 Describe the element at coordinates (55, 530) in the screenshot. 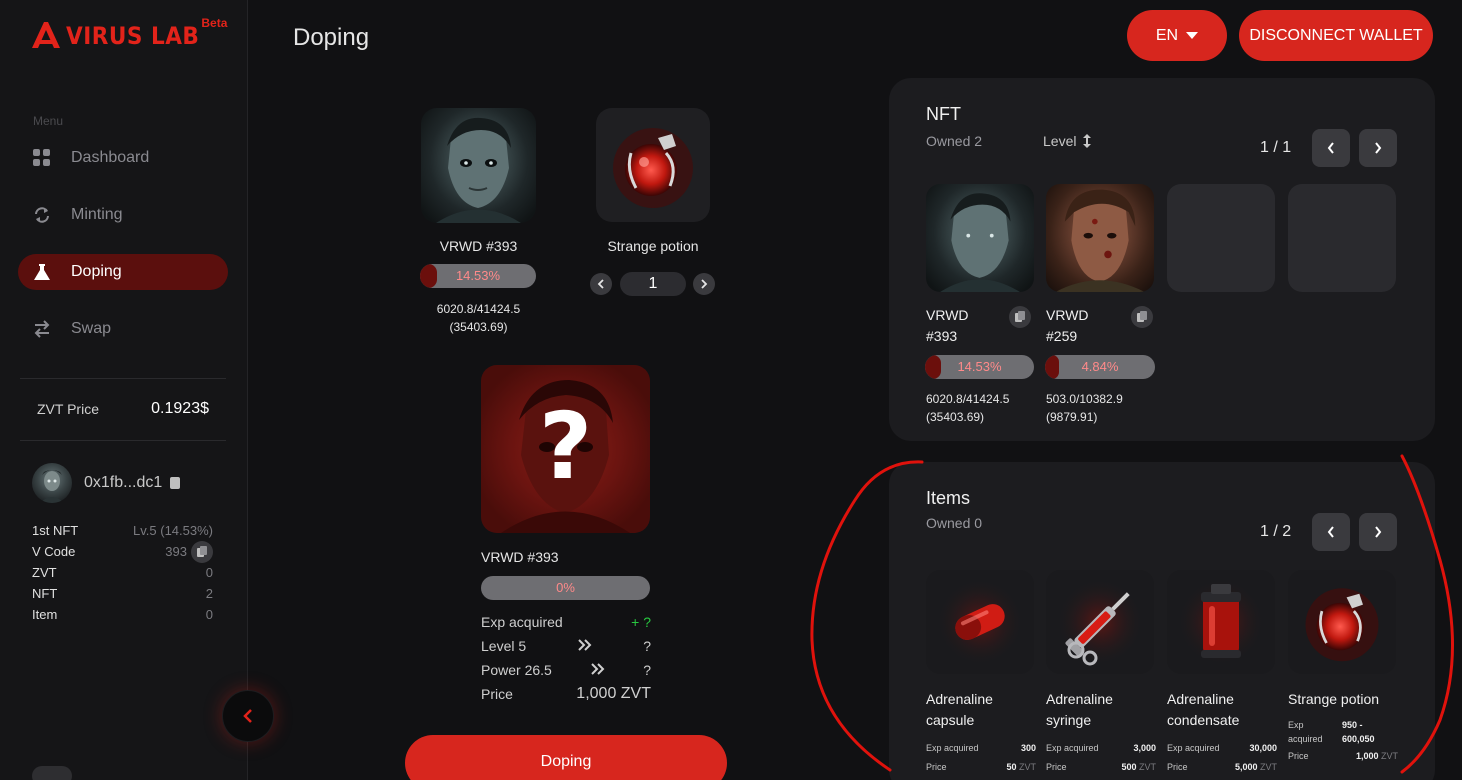

I see `stat-label: 1st NFT` at that location.